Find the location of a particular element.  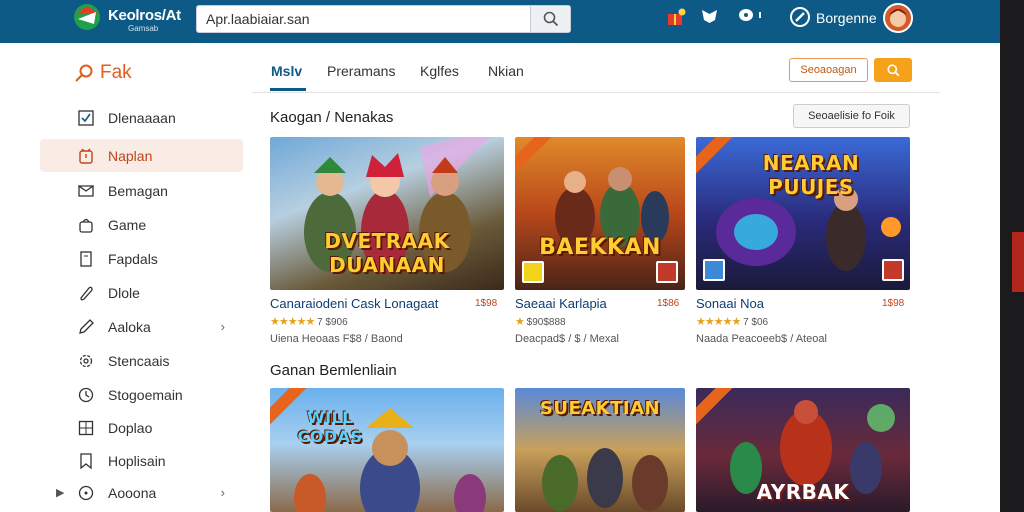

user-name: Borgenne is located at coordinates (846, 18).